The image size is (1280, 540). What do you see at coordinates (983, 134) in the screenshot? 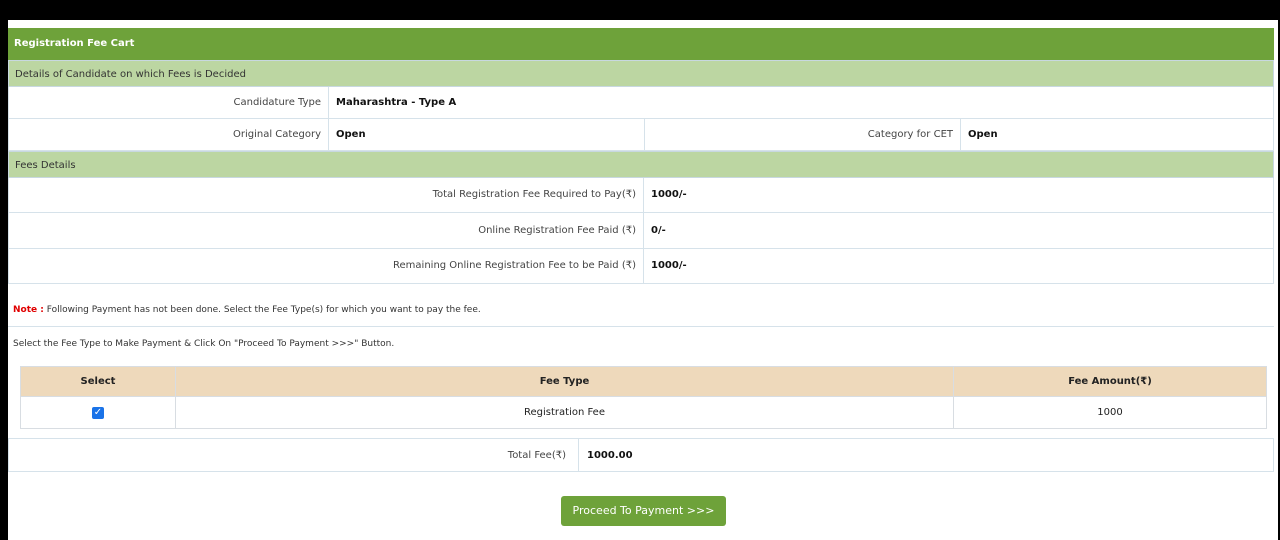
I see `category-cet-value: Open` at bounding box center [983, 134].